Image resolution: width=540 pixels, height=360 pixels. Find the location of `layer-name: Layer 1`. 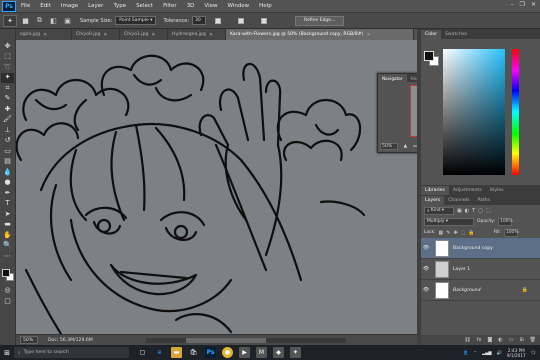

layer-name: Layer 1 is located at coordinates (496, 269).